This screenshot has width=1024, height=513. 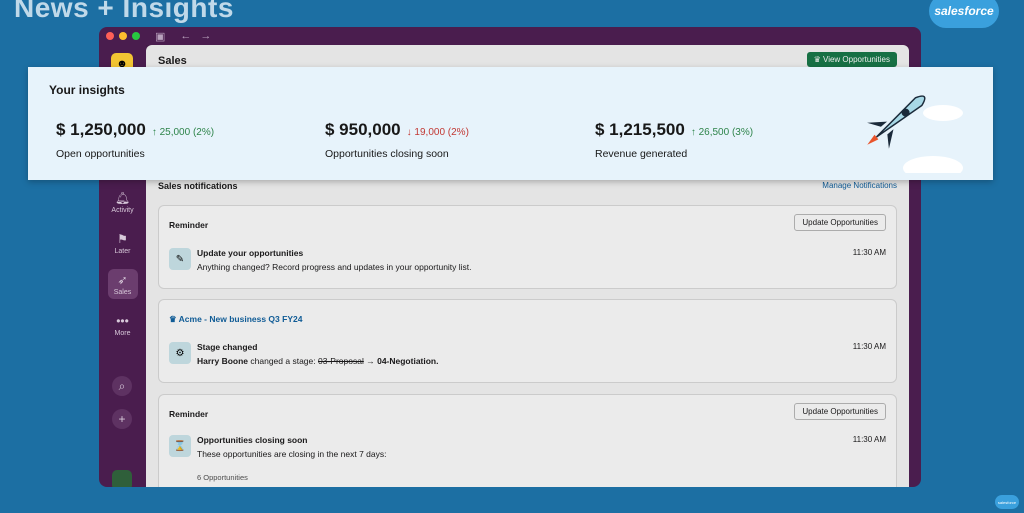 I want to click on bell-icon: 🔔︎, so click(x=122, y=197).